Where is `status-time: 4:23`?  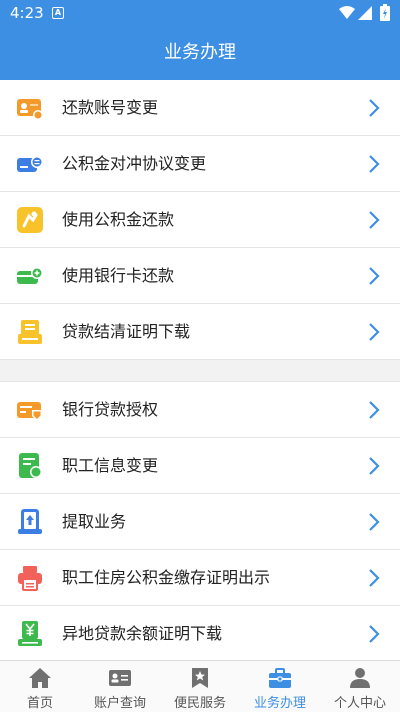
status-time: 4:23 is located at coordinates (27, 13).